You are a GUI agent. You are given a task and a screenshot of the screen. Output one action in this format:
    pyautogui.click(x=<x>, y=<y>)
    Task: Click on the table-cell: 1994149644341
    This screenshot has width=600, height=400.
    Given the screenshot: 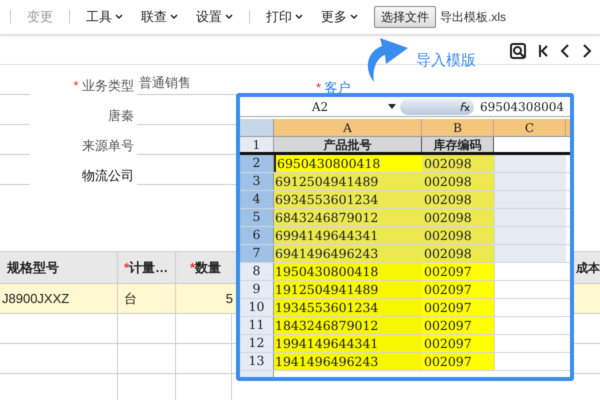 What is the action you would take?
    pyautogui.click(x=348, y=343)
    